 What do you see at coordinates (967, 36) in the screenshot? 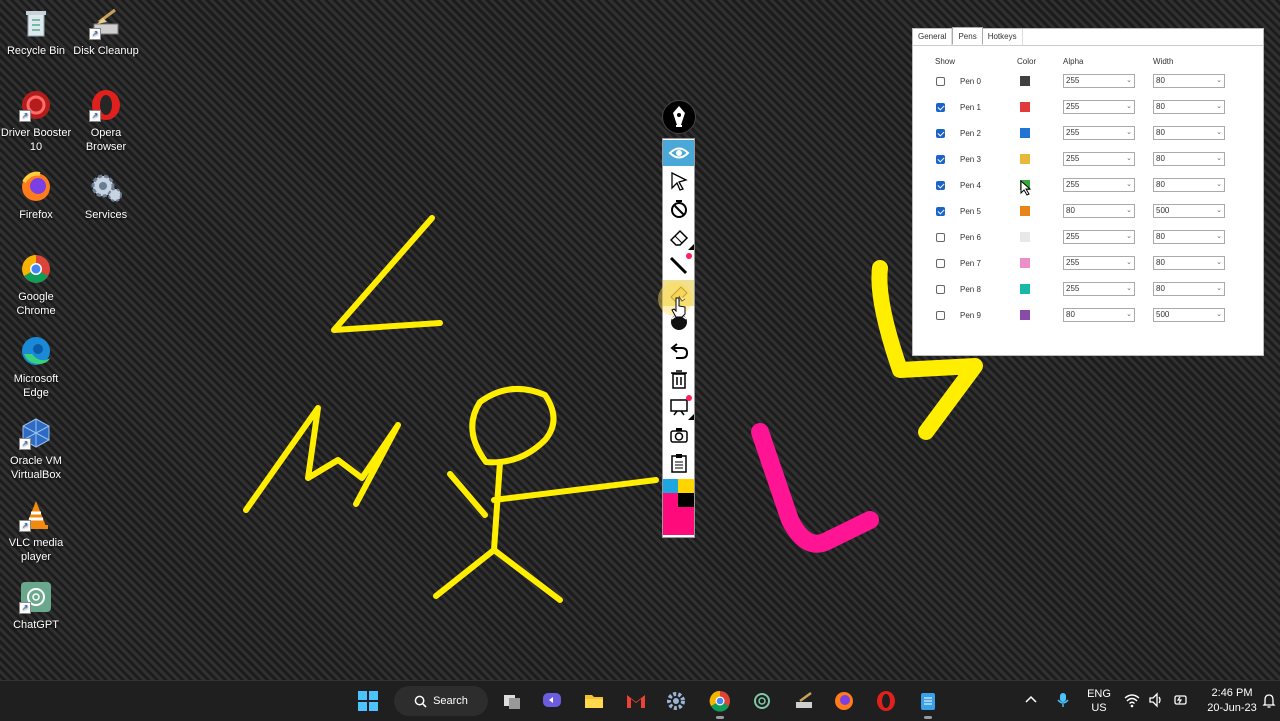
I see `tab-pens: Pens` at bounding box center [967, 36].